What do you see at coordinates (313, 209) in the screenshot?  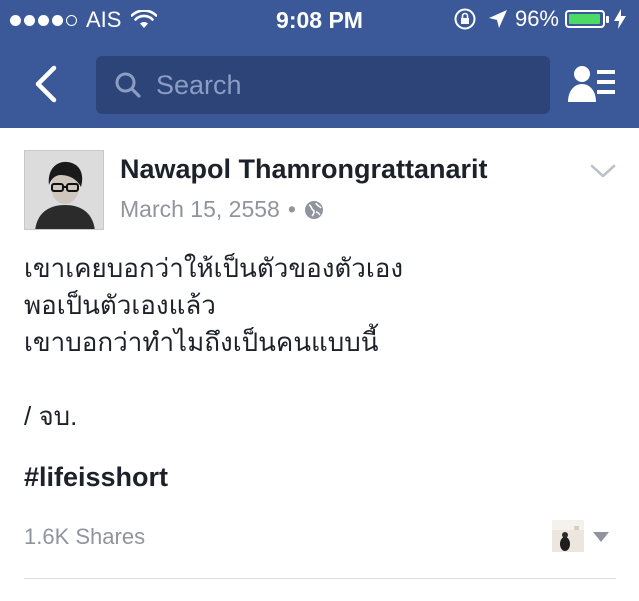 I see `globe-icon` at bounding box center [313, 209].